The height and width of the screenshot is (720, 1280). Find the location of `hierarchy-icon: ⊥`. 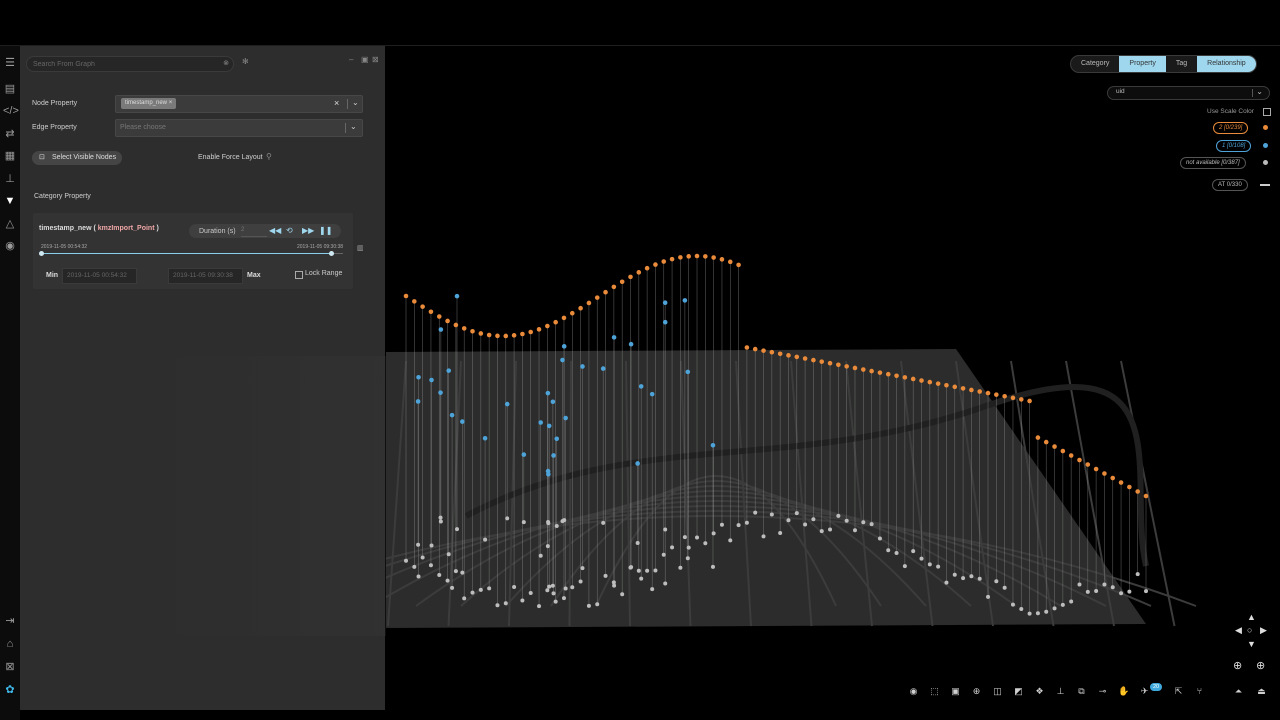

hierarchy-icon: ⊥ is located at coordinates (10, 179).